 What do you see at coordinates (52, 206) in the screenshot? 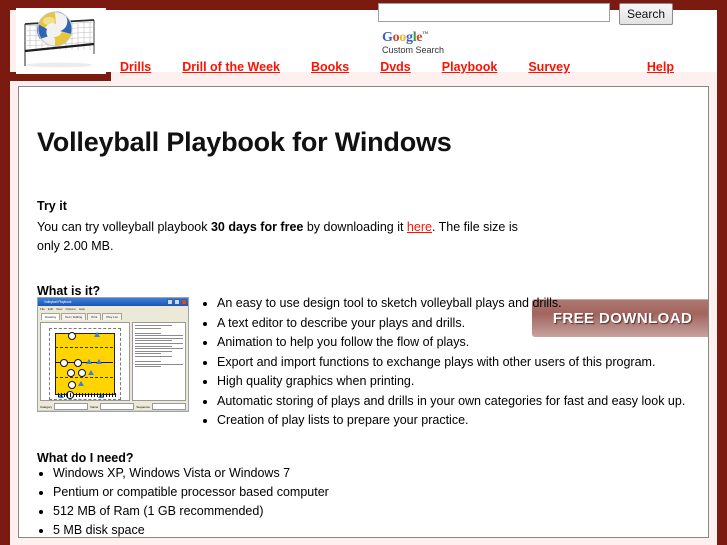
I see `try-it-heading: Try it` at bounding box center [52, 206].